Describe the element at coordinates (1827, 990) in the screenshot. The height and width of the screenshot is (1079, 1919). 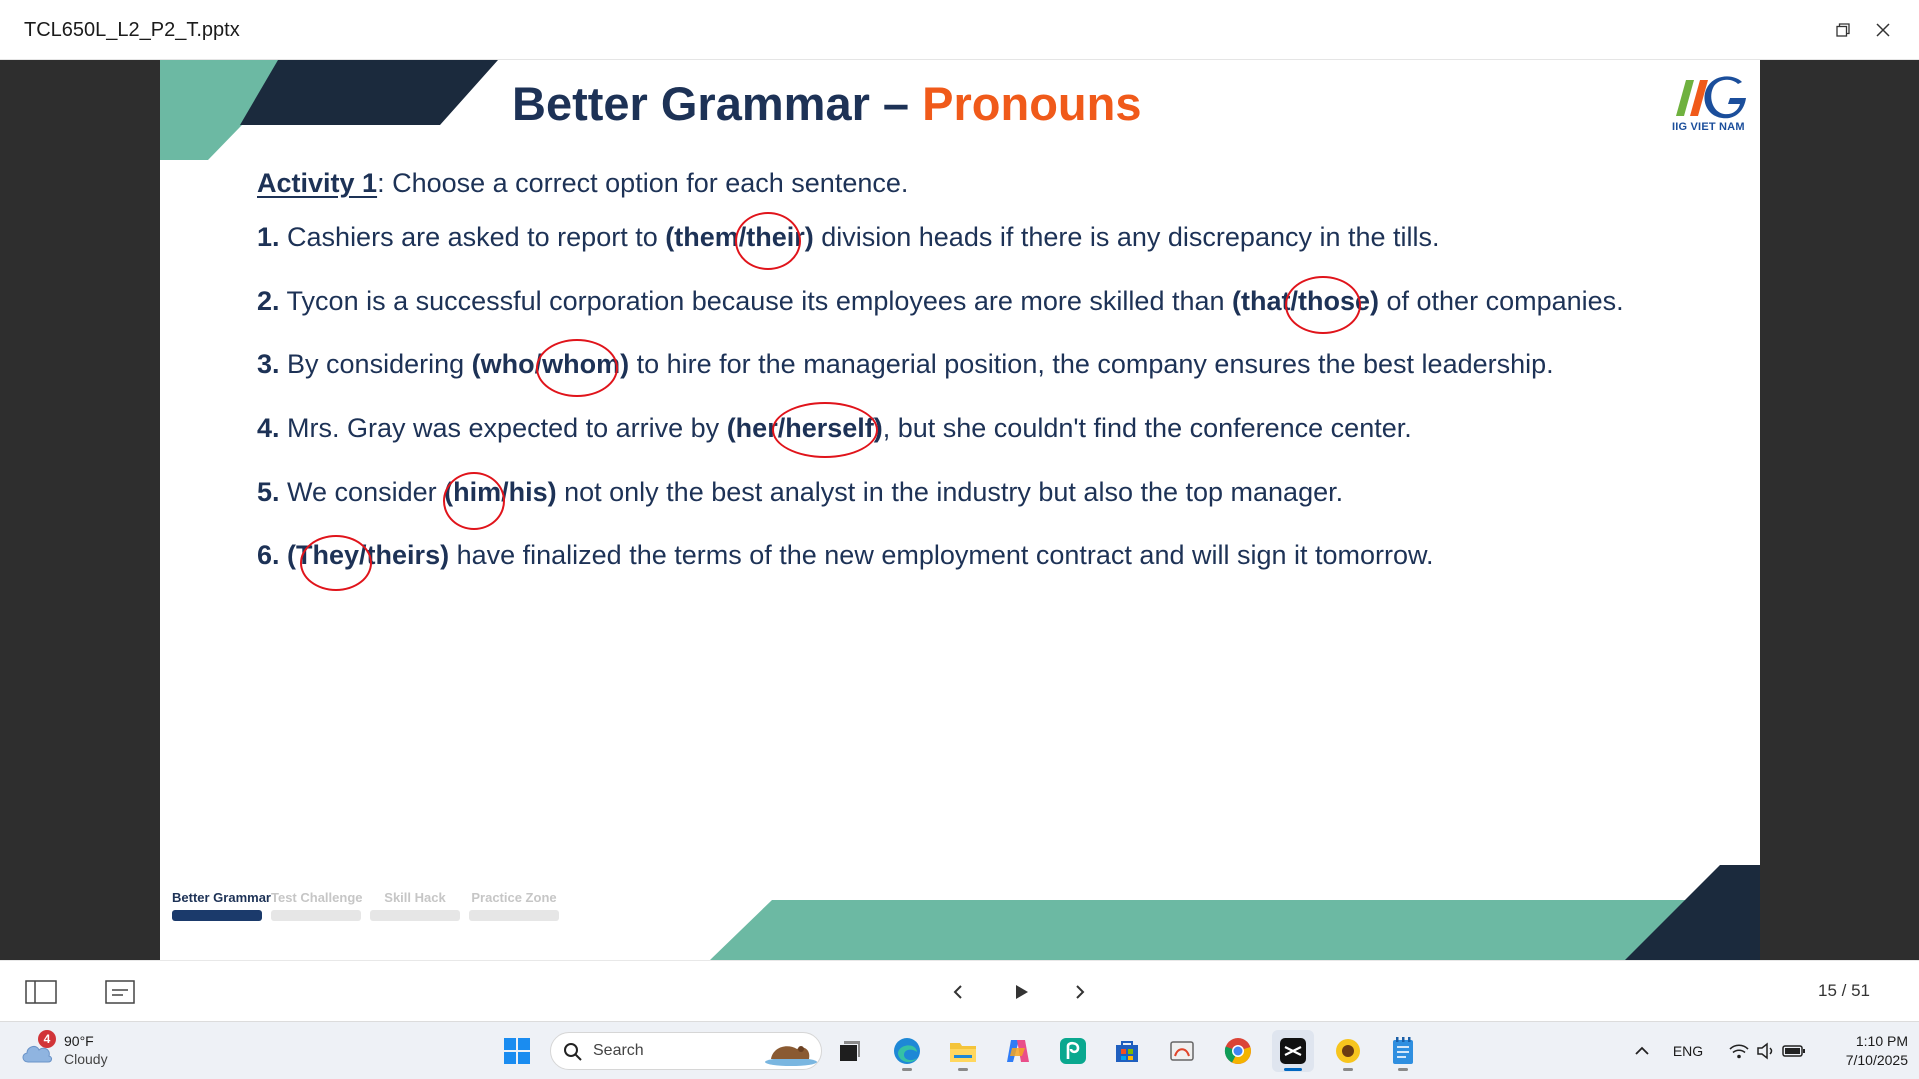
I see `page-current: 15` at that location.